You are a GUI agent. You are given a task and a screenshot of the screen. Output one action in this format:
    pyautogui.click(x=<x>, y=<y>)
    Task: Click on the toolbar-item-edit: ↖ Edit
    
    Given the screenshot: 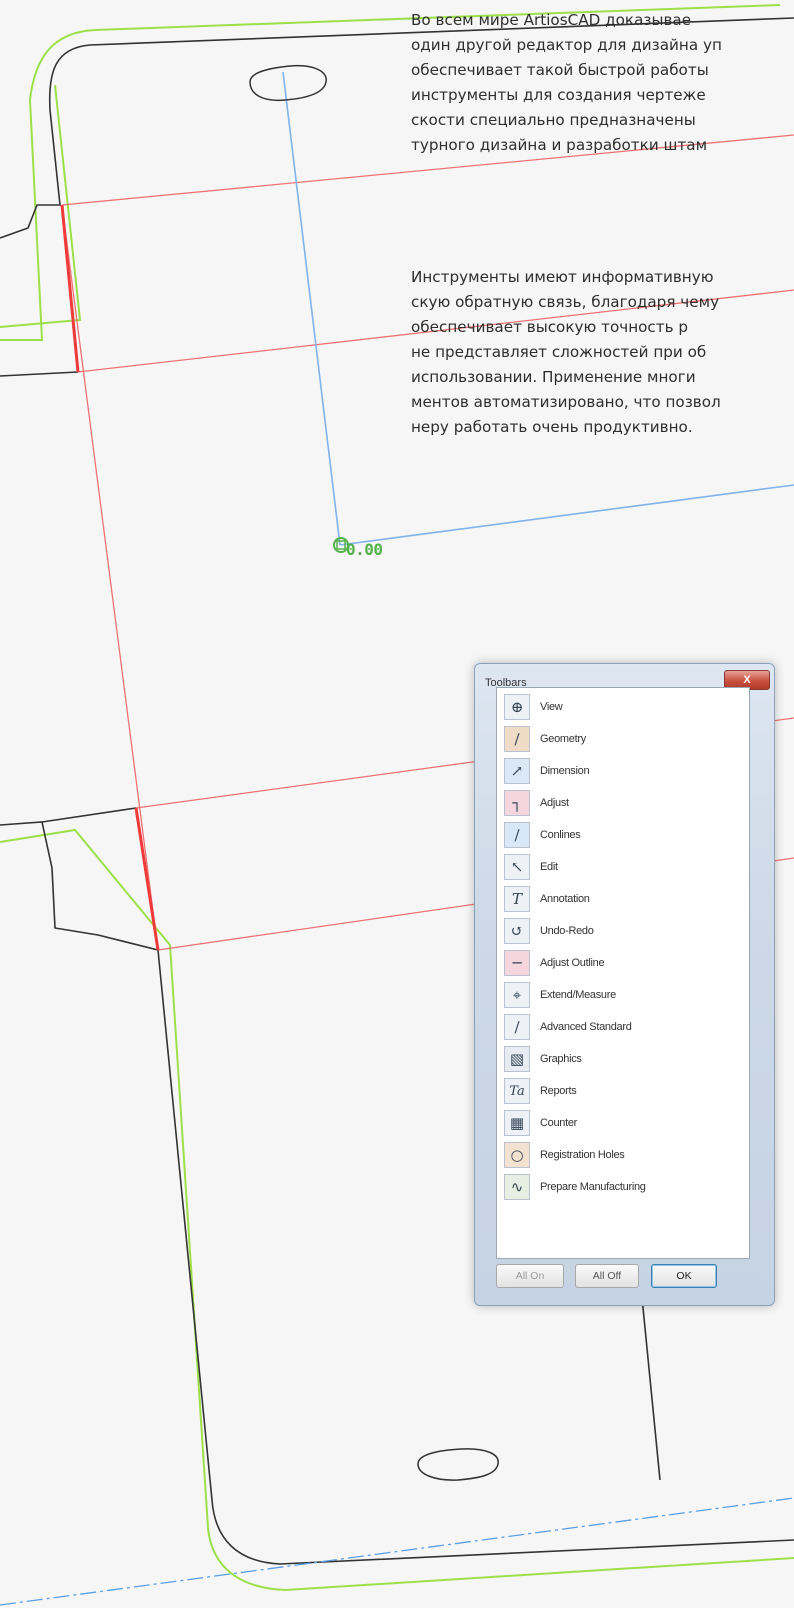 What is the action you would take?
    pyautogui.click(x=624, y=867)
    